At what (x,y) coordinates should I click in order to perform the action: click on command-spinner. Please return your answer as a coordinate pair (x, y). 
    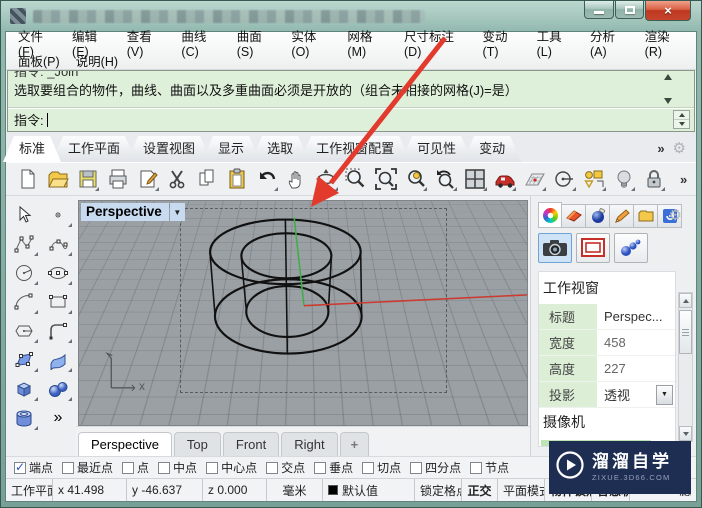
    Looking at the image, I should click on (681, 119).